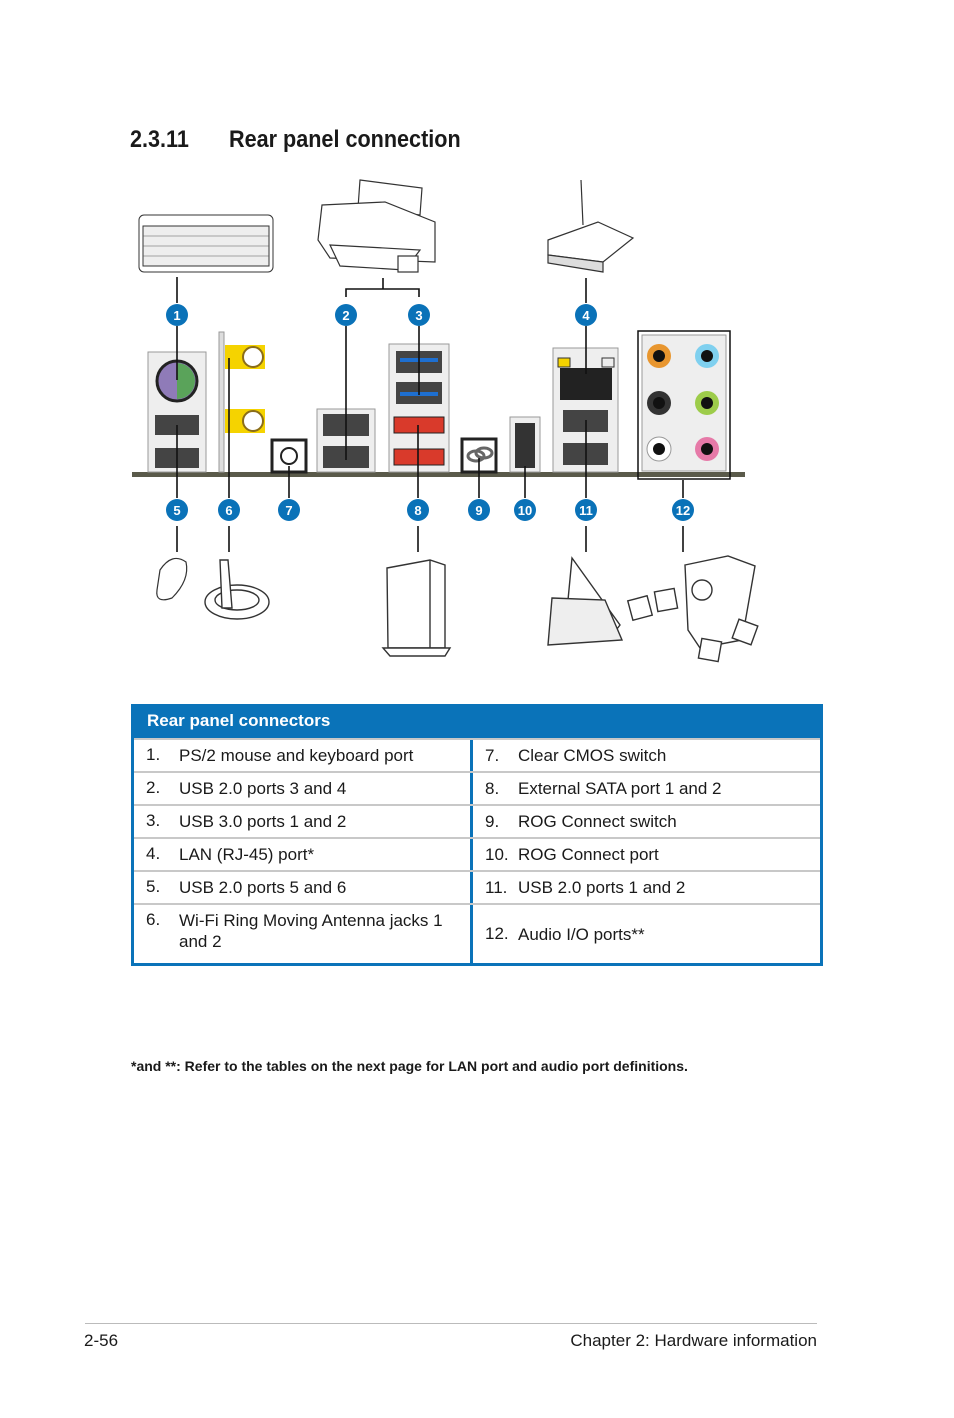  Describe the element at coordinates (296, 755) in the screenshot. I see `item-label: PS/2 mouse and keyboard port` at that location.